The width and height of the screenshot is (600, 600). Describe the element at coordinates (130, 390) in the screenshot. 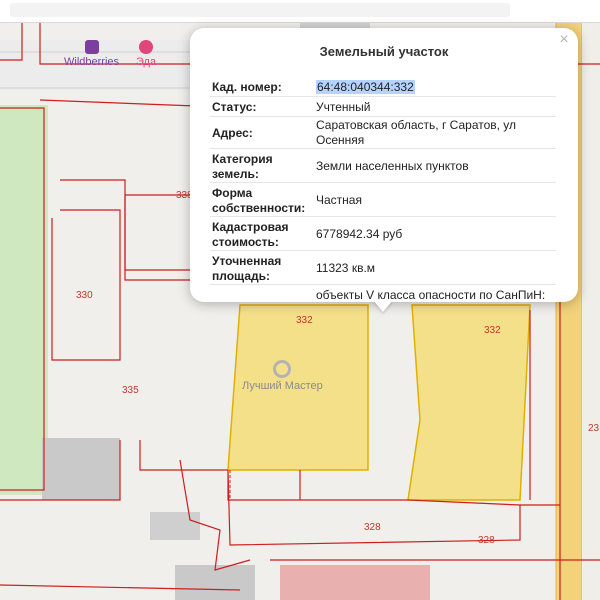

I see `parcel-number: 335` at that location.